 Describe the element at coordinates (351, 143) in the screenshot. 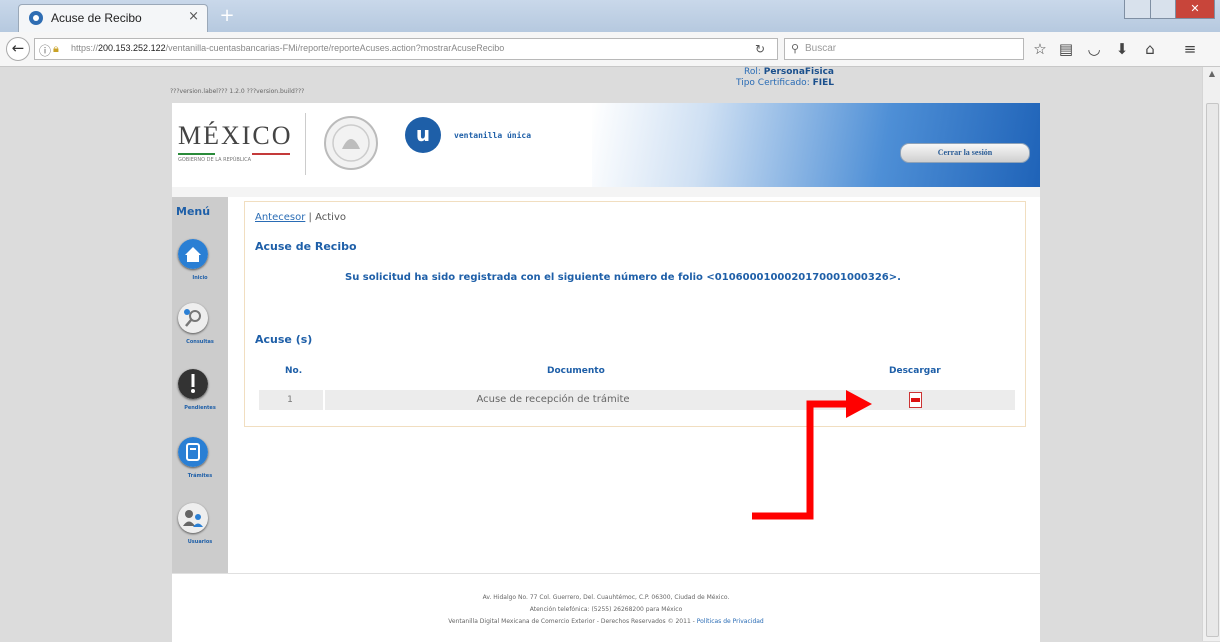

I see `national-seal-icon` at that location.